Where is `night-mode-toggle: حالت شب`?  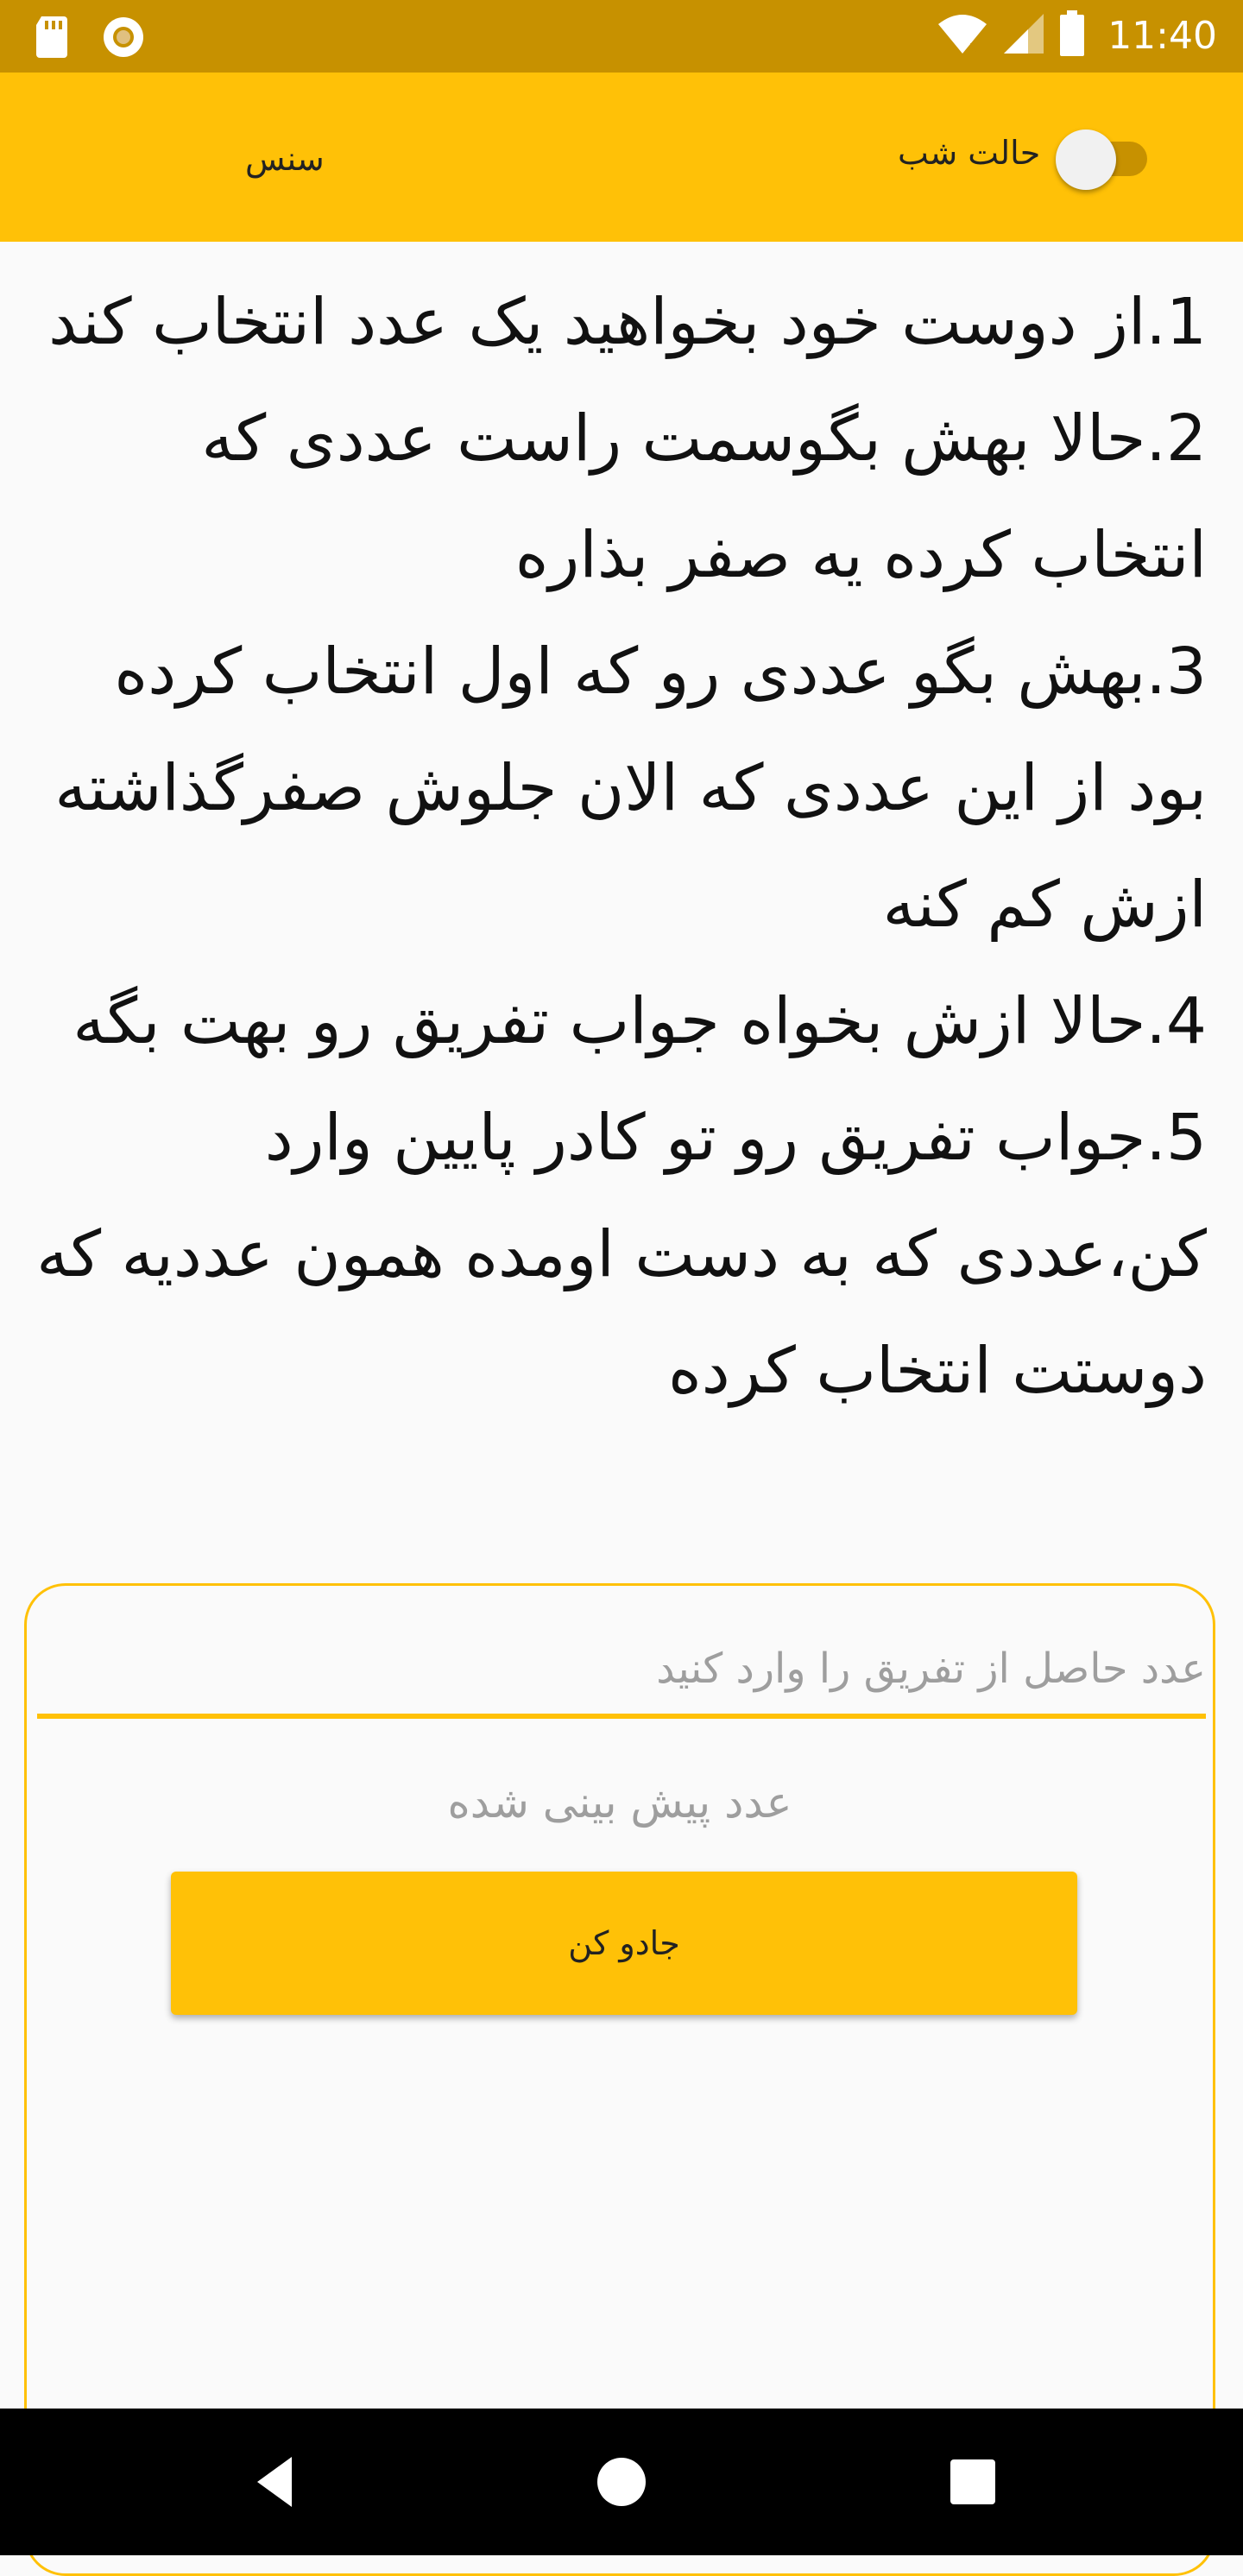
night-mode-toggle: حالت شب is located at coordinates (1025, 156).